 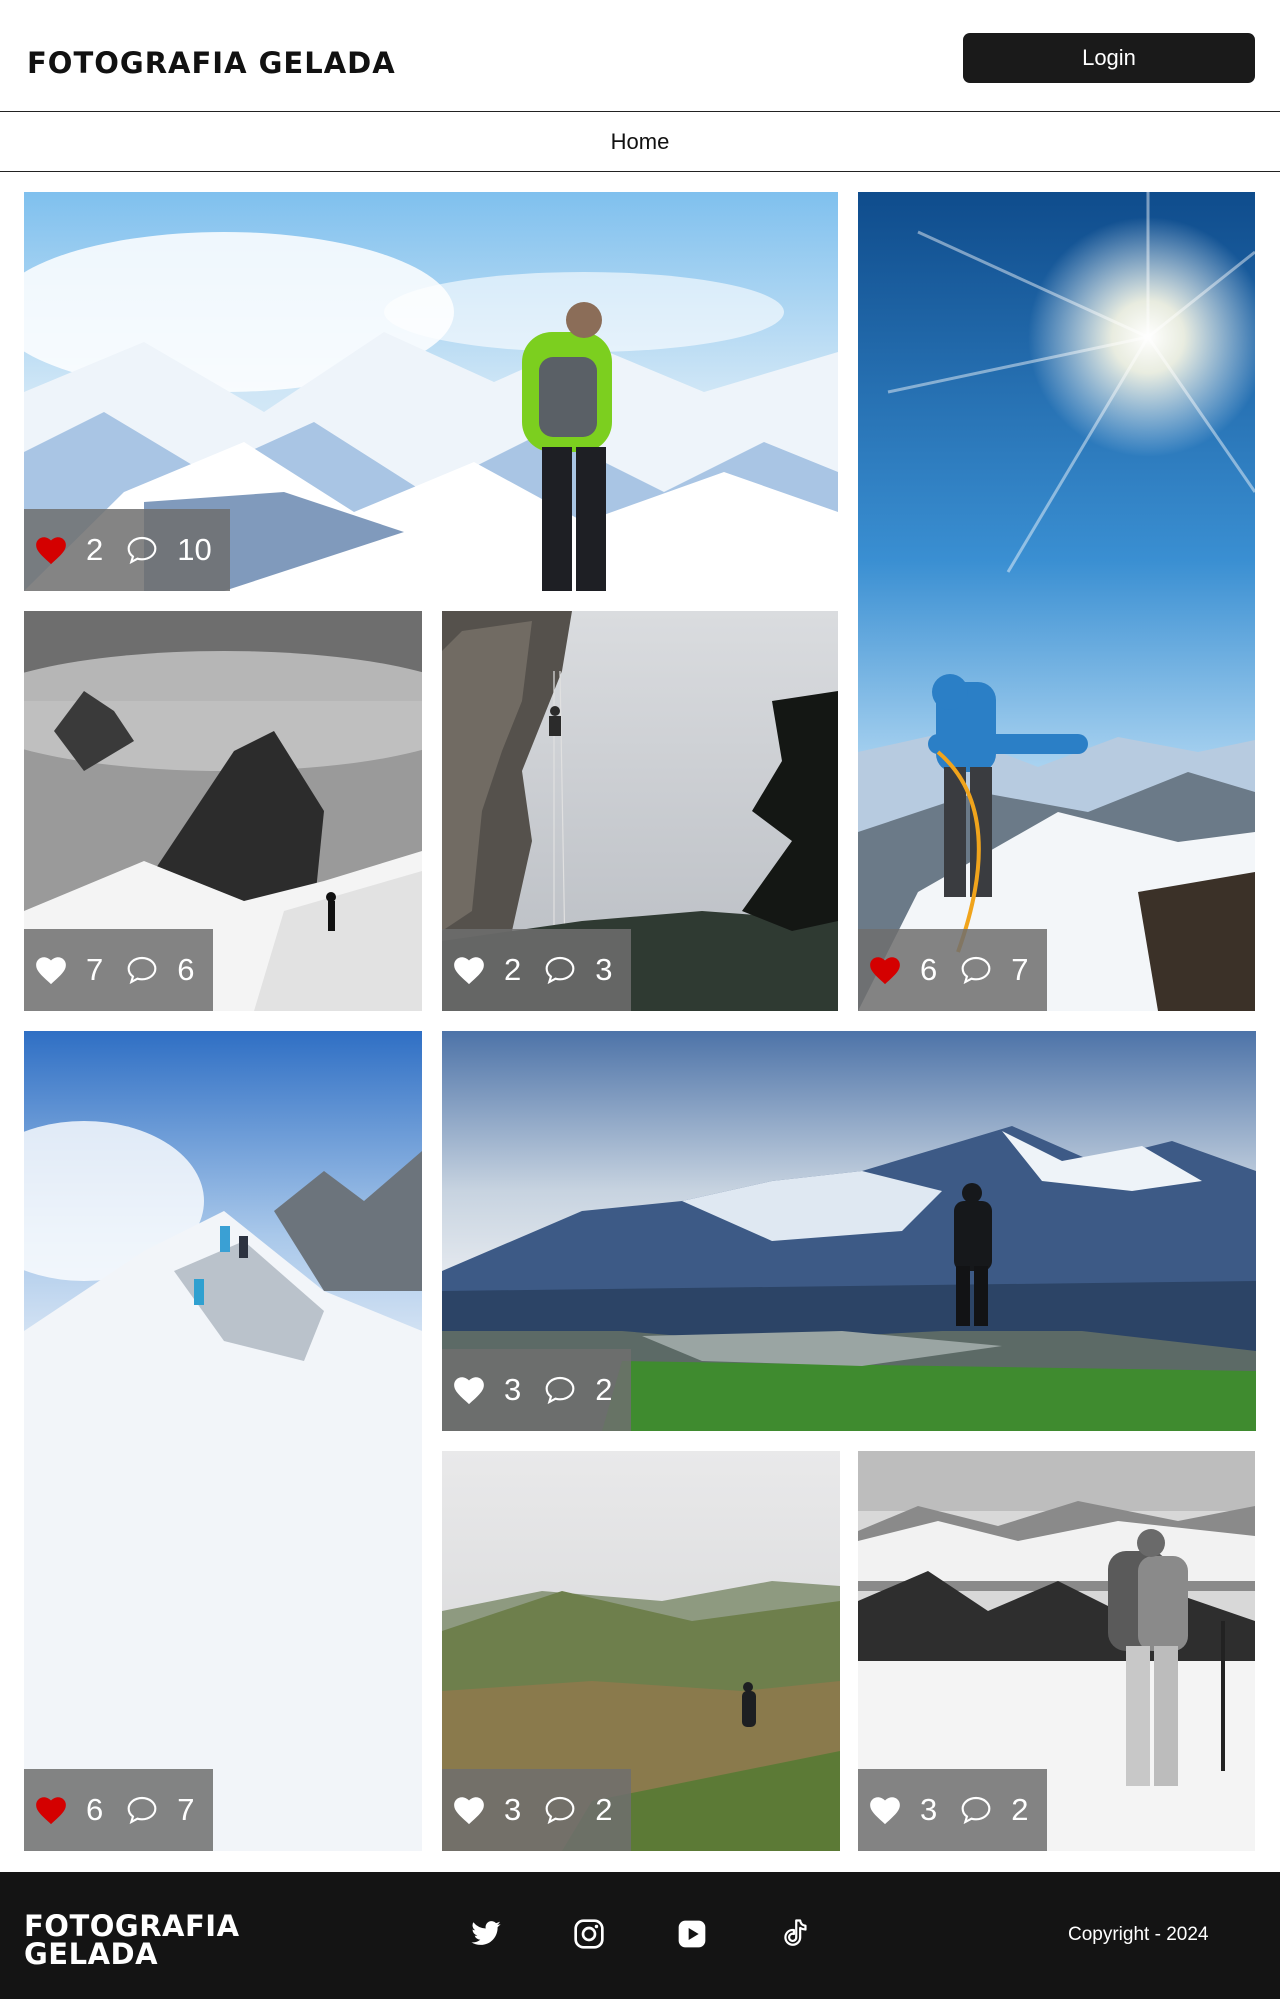 What do you see at coordinates (1138, 1934) in the screenshot?
I see `copyright-text: Copyright - 2024` at bounding box center [1138, 1934].